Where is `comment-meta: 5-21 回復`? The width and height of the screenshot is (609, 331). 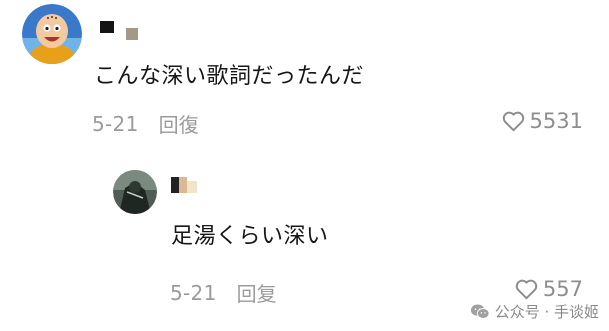
comment-meta: 5-21 回復 is located at coordinates (145, 123).